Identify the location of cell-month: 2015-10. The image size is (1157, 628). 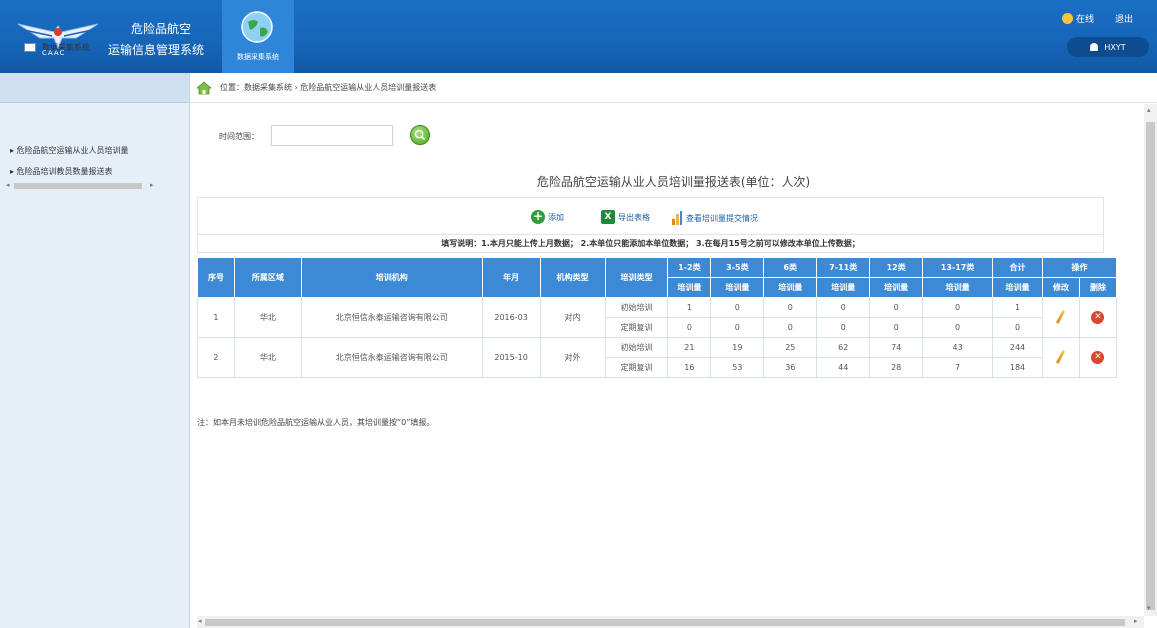
(511, 357).